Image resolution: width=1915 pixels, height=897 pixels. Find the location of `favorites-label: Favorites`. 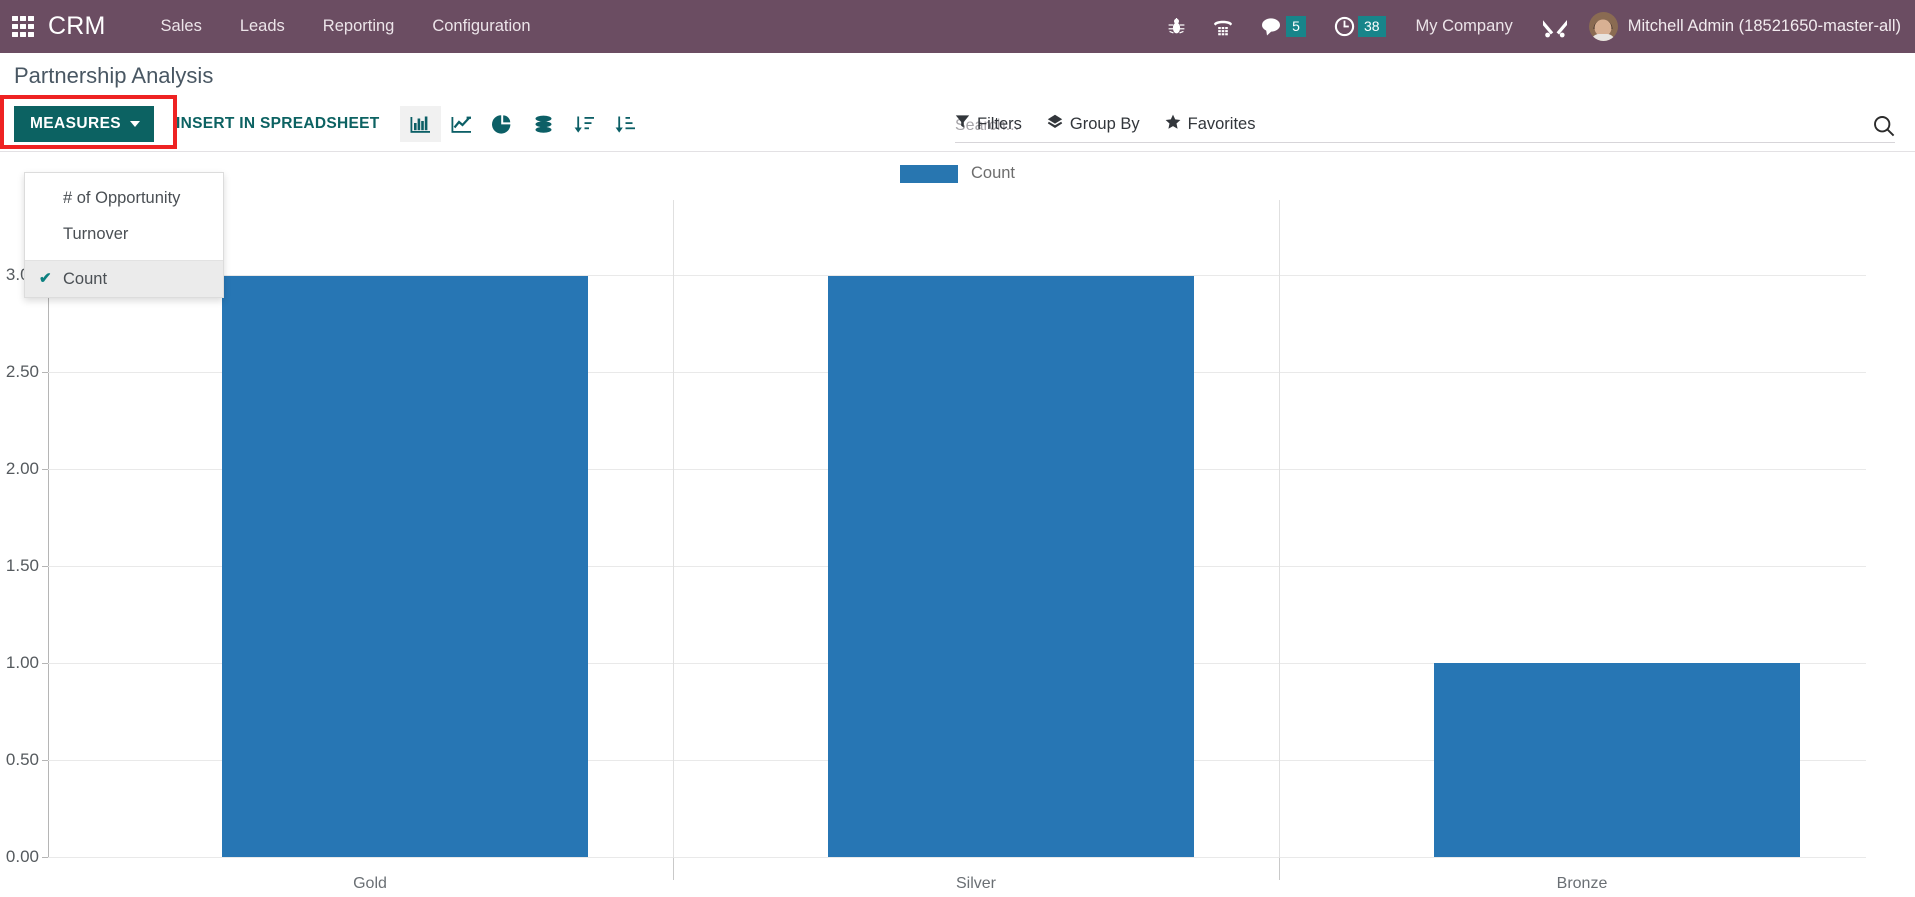

favorites-label: Favorites is located at coordinates (1221, 123).